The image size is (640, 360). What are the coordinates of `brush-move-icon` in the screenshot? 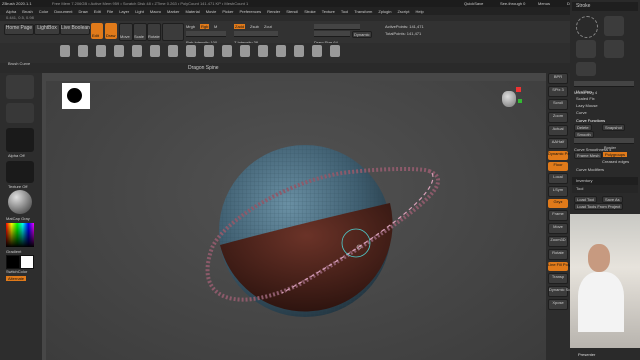 It's located at (119, 51).